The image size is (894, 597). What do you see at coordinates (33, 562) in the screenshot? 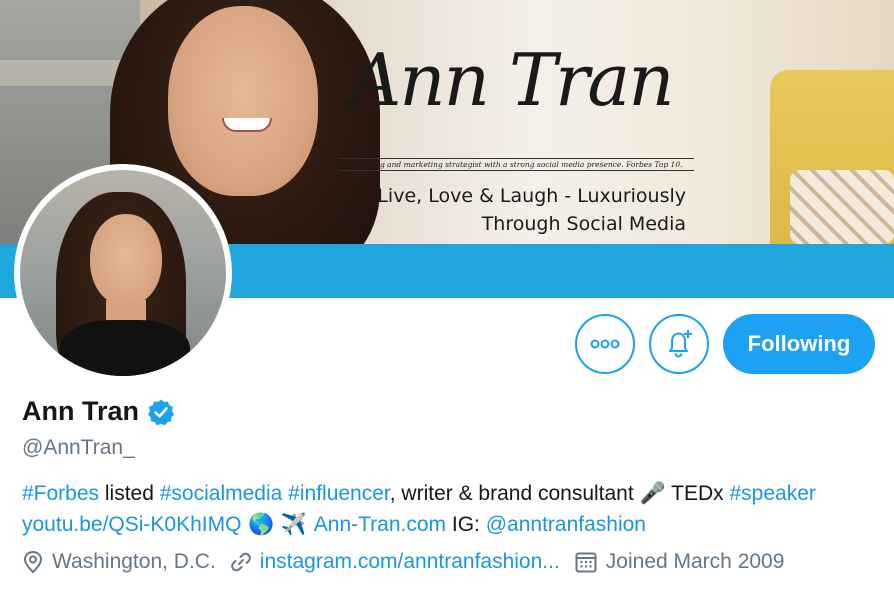
I see `location-pin-icon` at bounding box center [33, 562].